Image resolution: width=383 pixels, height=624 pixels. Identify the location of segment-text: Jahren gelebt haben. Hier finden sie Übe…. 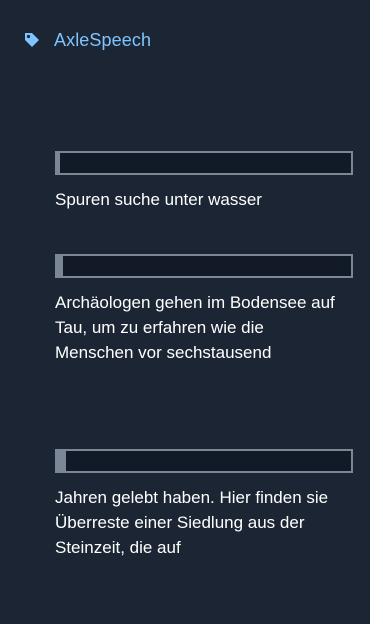
(192, 522).